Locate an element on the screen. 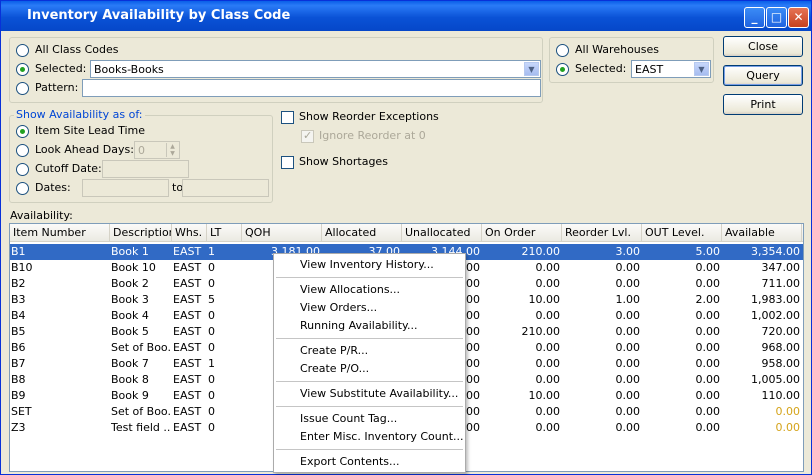 The height and width of the screenshot is (475, 812). cell-avail: 347.00 is located at coordinates (781, 267).